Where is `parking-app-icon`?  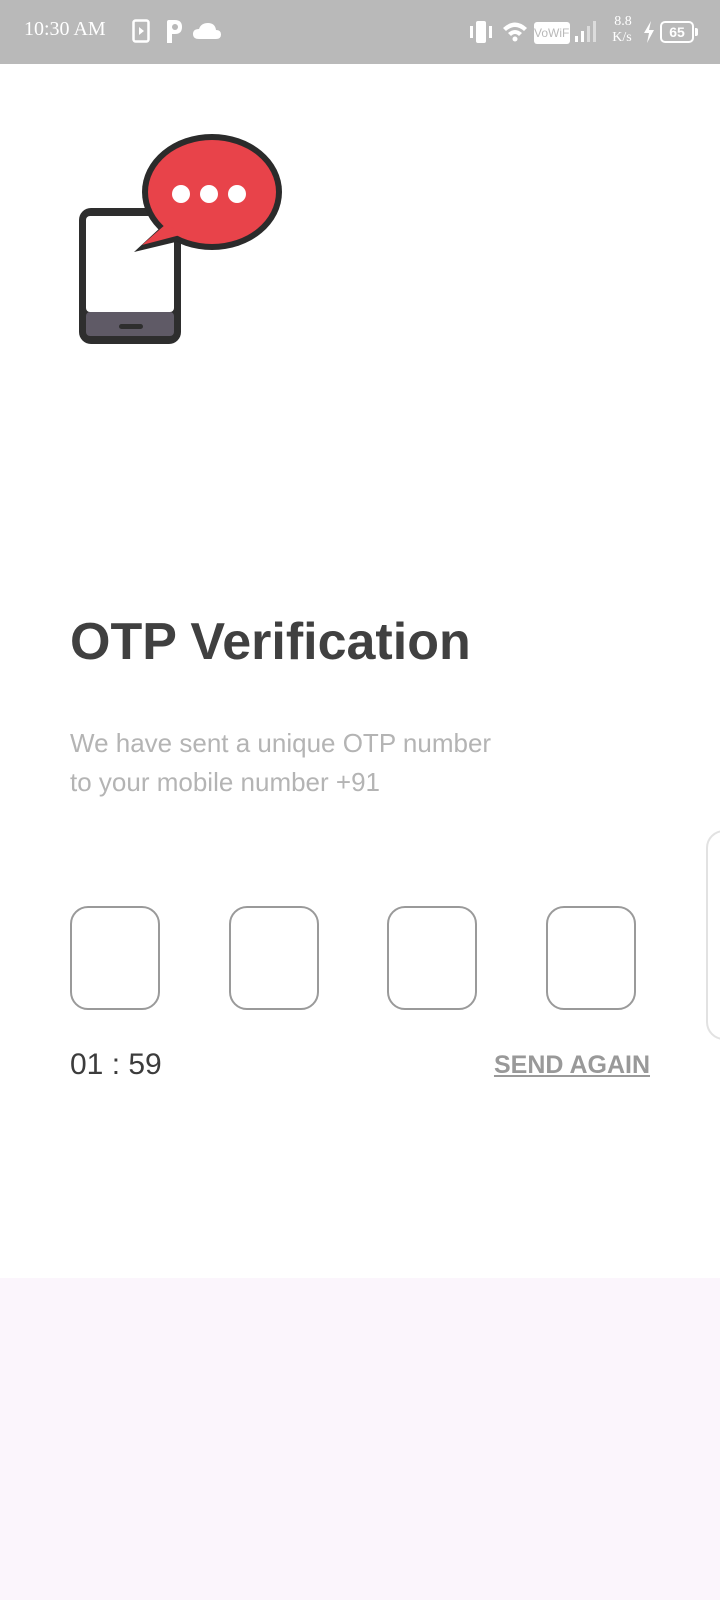
parking-app-icon is located at coordinates (174, 33).